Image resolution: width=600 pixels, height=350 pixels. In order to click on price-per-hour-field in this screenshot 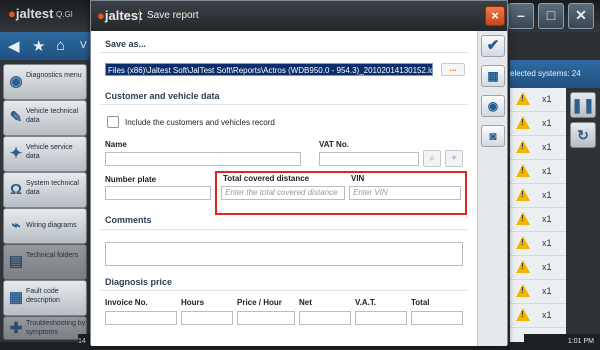, I will do `click(266, 318)`.